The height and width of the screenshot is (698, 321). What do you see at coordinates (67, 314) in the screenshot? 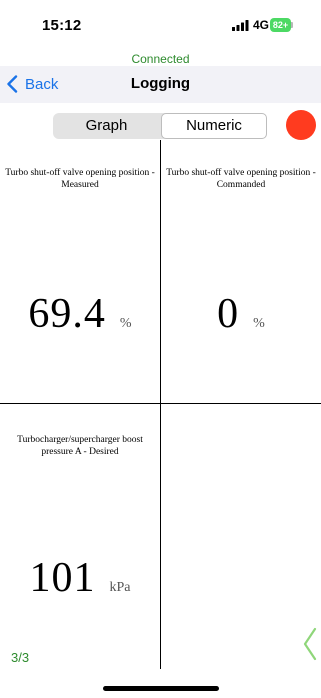
I see `gauge-value: 69.4` at bounding box center [67, 314].